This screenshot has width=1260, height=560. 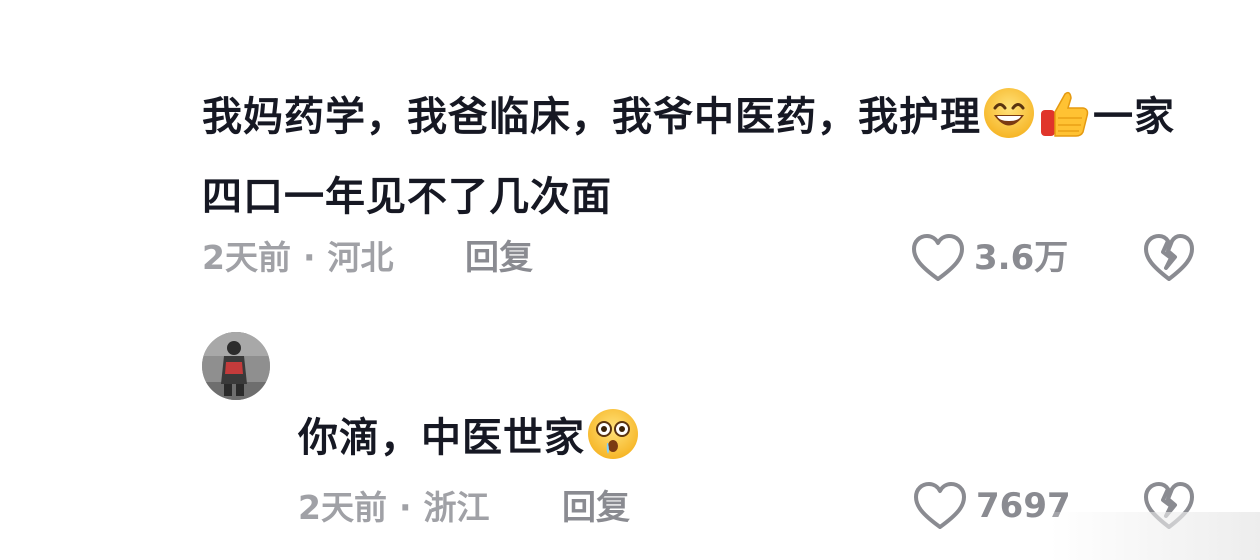 I want to click on comment-location: 河北, so click(x=360, y=257).